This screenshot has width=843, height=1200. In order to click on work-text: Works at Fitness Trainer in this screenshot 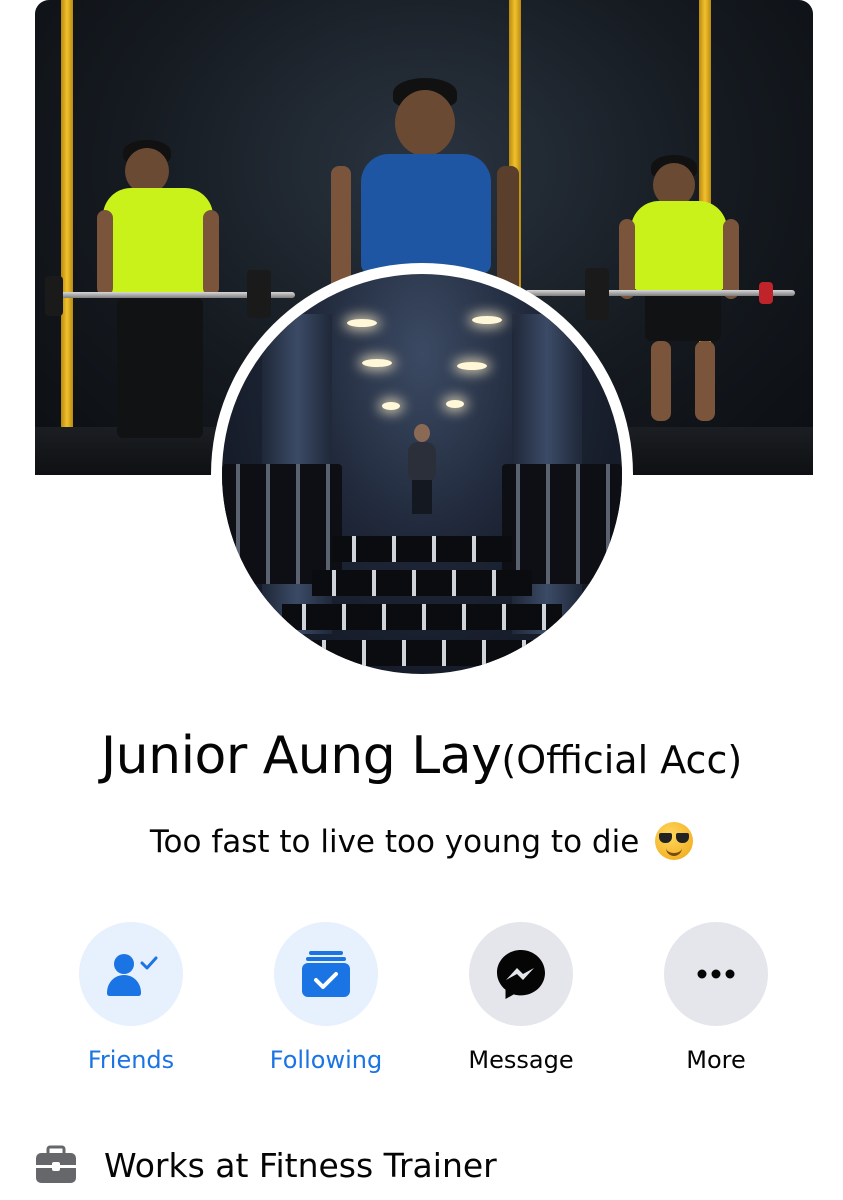, I will do `click(300, 1165)`.